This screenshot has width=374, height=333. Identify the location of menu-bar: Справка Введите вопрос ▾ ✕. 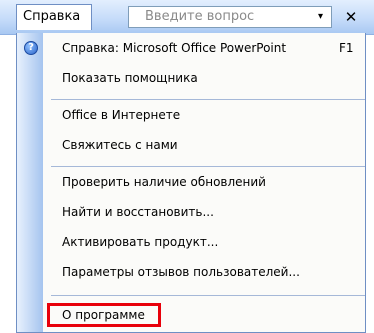
(187, 17).